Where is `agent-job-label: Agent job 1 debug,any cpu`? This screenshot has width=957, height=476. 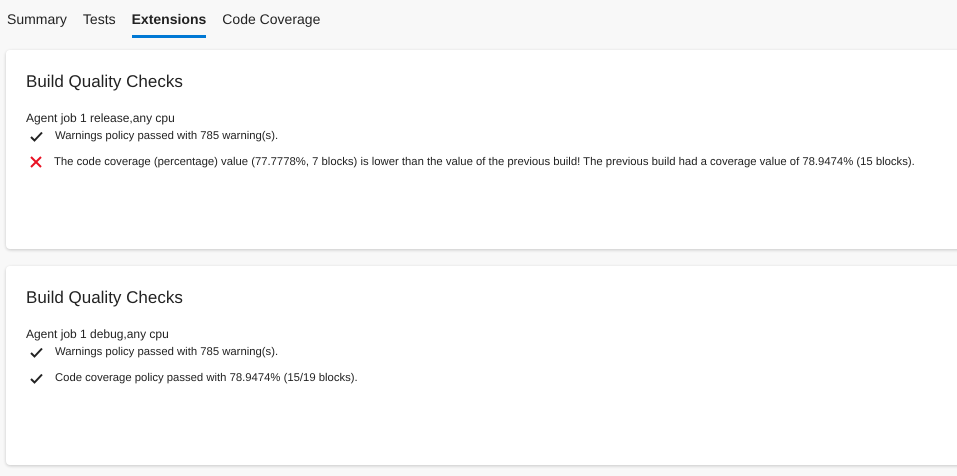 agent-job-label: Agent job 1 debug,any cpu is located at coordinates (98, 334).